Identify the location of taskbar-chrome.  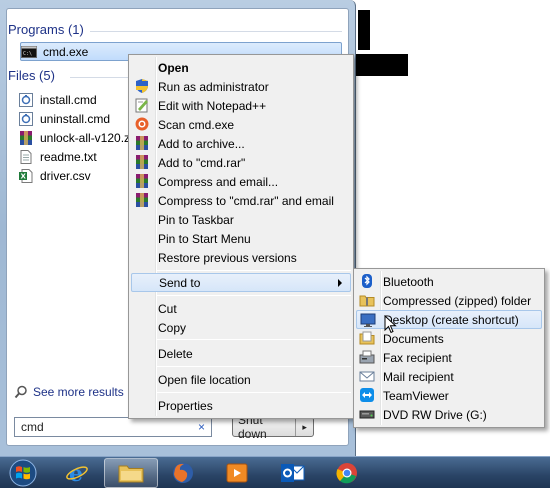
(347, 473).